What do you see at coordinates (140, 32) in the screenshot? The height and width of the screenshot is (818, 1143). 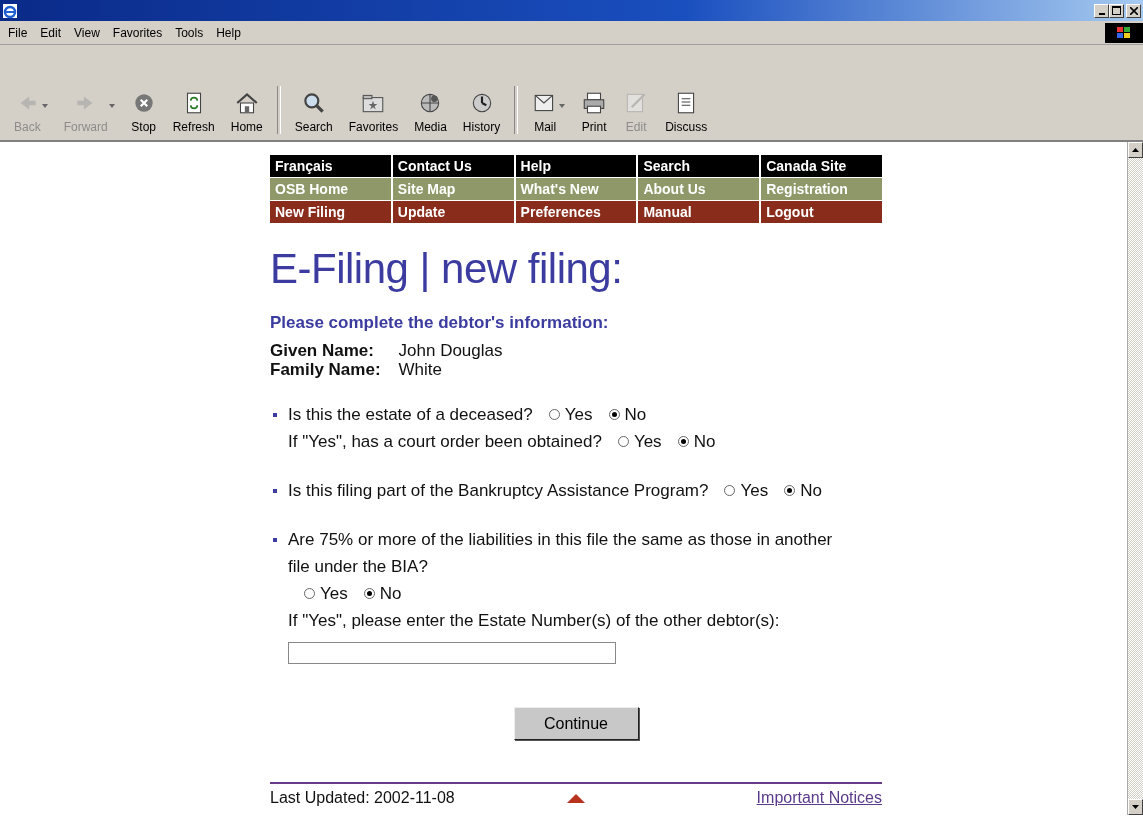 I see `menu-item: Favorites` at bounding box center [140, 32].